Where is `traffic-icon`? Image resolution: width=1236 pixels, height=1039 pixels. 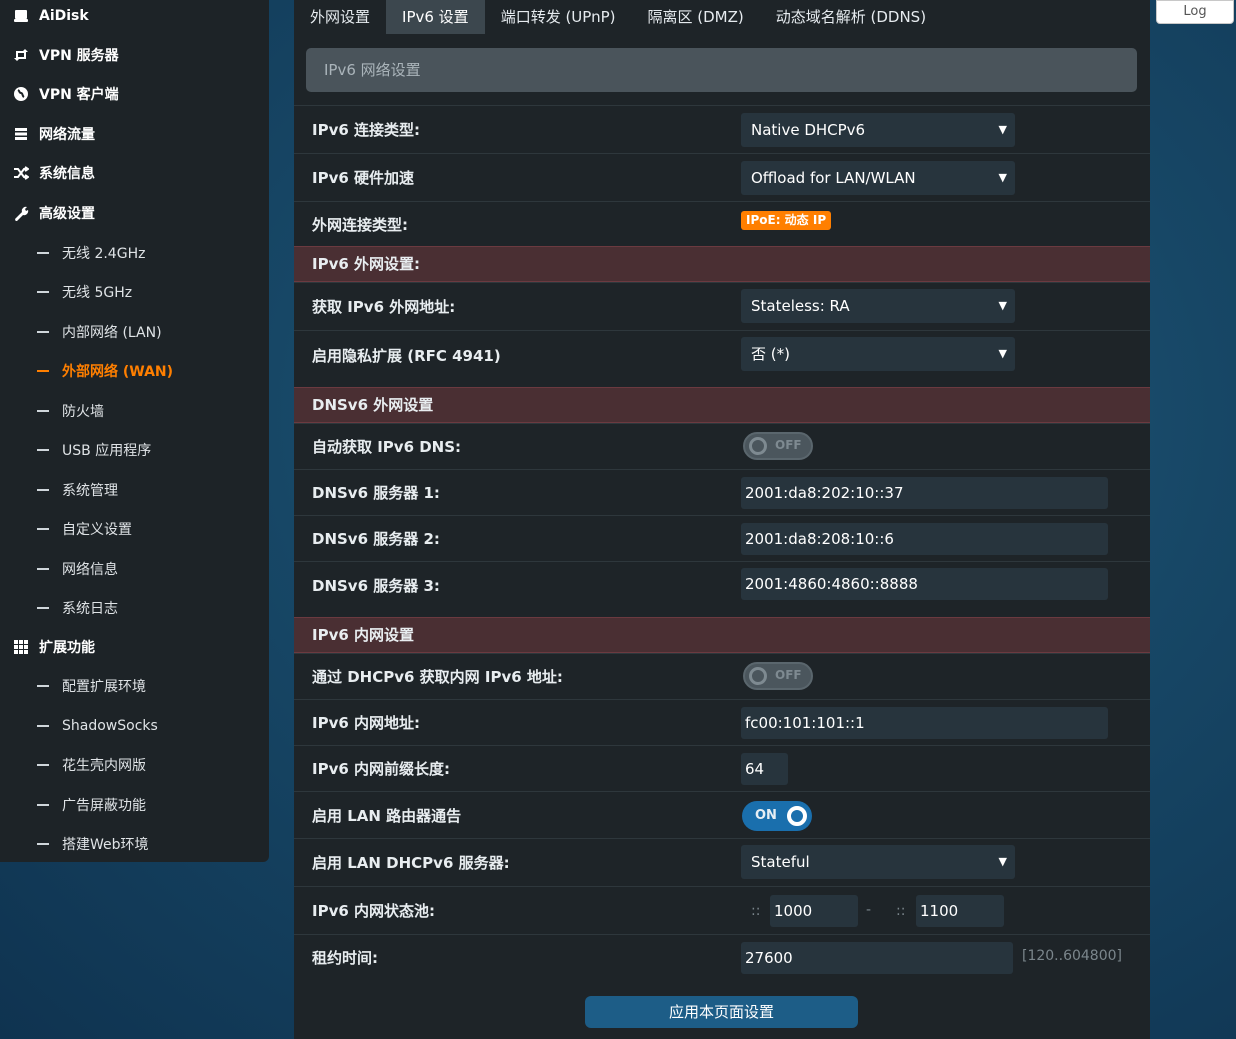 traffic-icon is located at coordinates (21, 134).